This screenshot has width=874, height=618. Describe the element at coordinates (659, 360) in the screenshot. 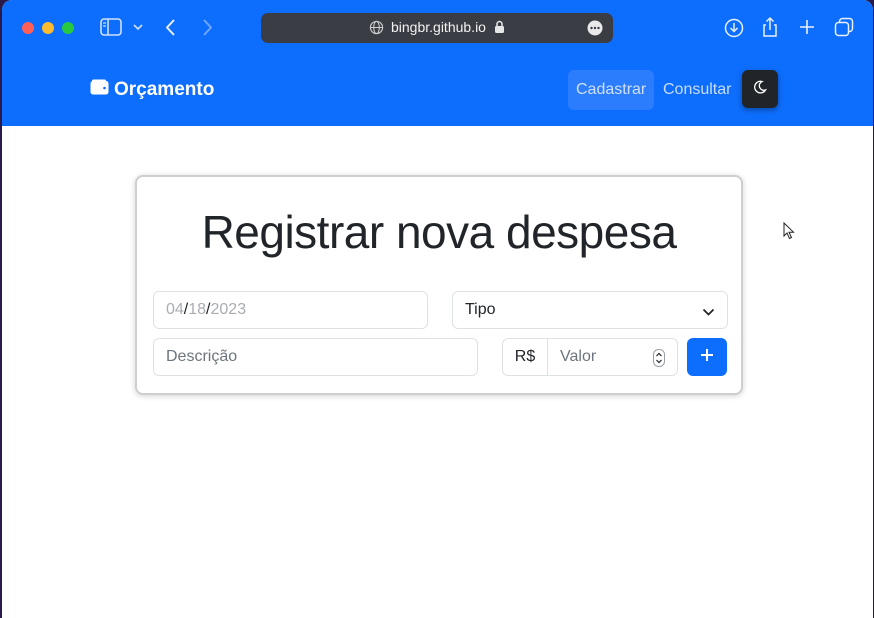

I see `number-stepper-icon` at that location.